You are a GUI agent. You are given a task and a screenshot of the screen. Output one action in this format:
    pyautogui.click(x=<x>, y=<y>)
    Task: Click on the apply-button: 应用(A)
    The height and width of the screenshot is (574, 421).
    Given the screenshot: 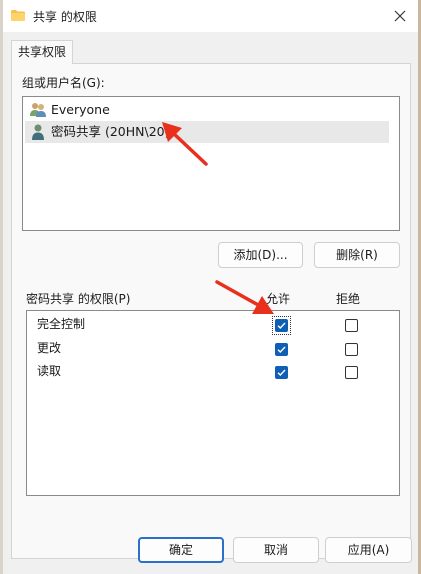 What is the action you would take?
    pyautogui.click(x=368, y=550)
    